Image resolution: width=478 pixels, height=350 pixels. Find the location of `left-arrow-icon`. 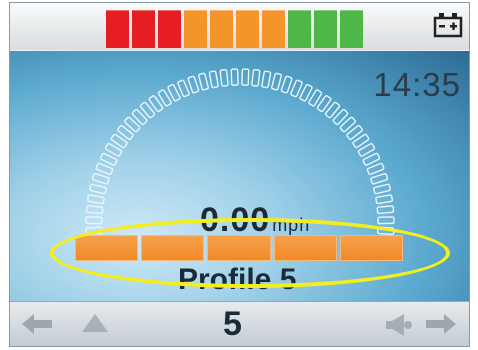

left-arrow-icon is located at coordinates (37, 324).